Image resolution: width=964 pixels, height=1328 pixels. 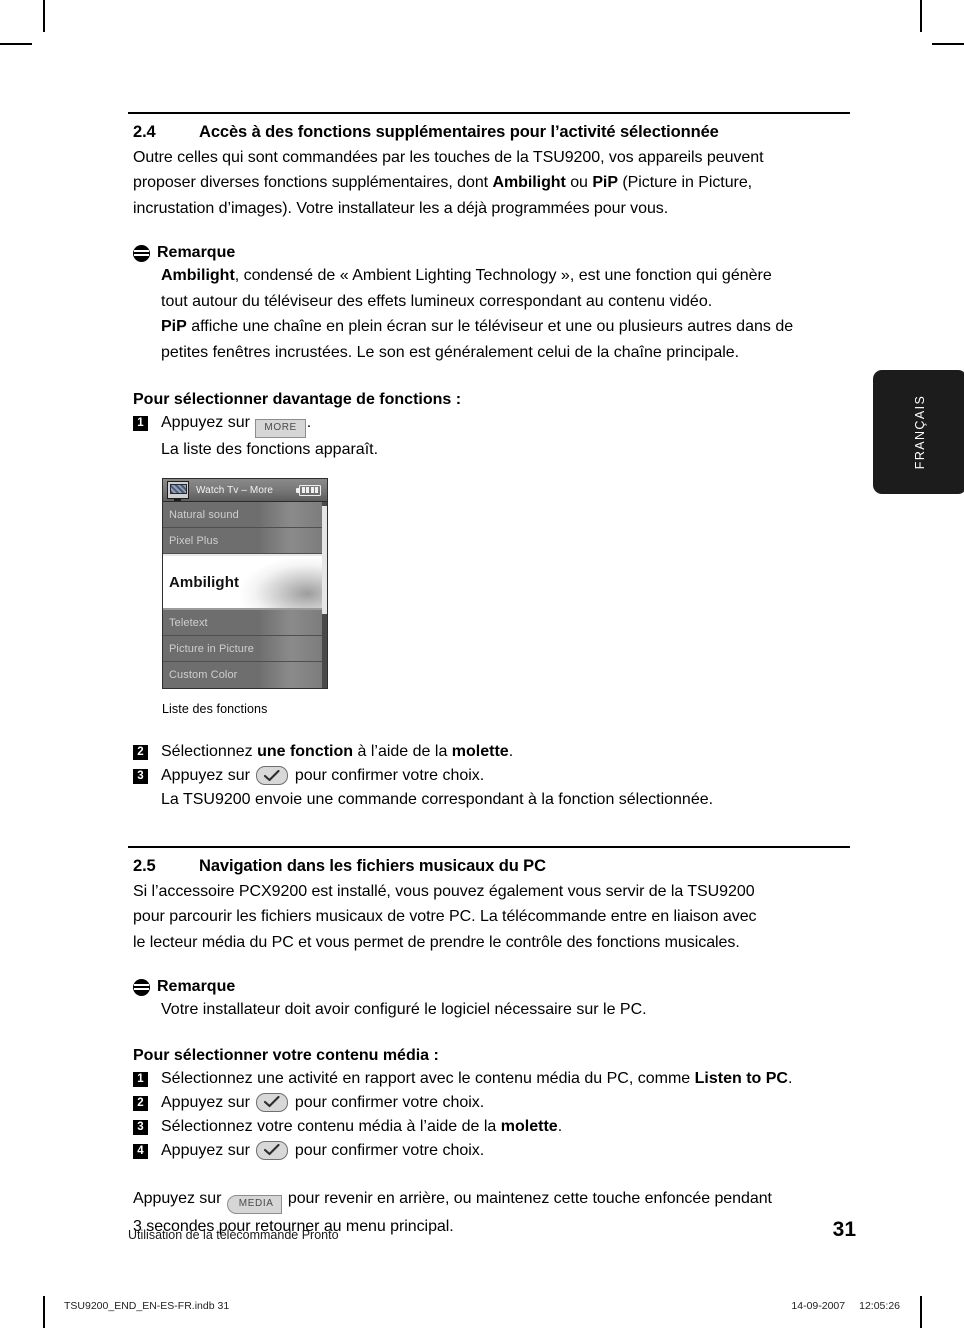 I want to click on list-item: Custom Color, so click(x=245, y=675).